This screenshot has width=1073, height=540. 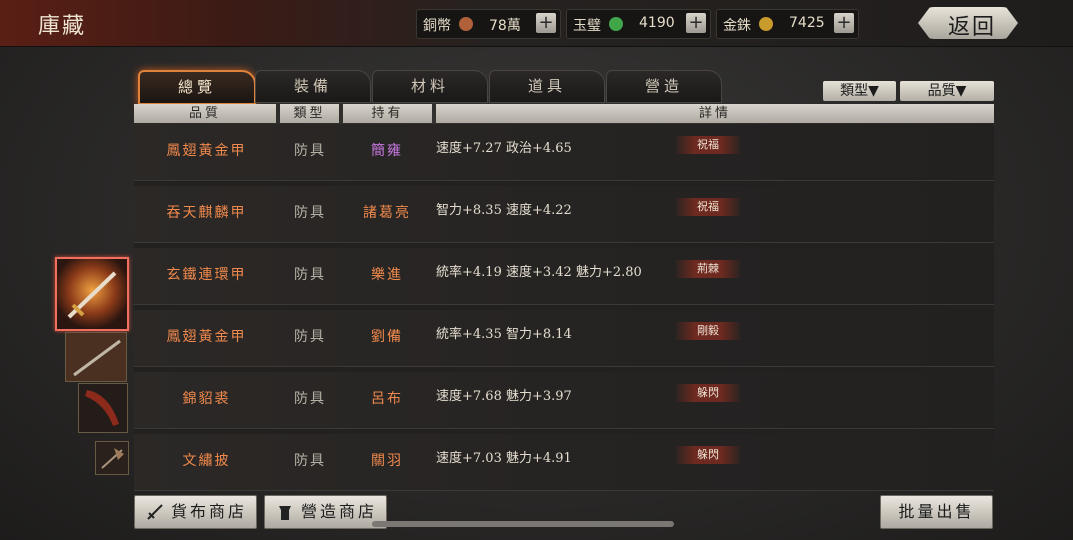 What do you see at coordinates (466, 24) in the screenshot?
I see `copper-coin-icon` at bounding box center [466, 24].